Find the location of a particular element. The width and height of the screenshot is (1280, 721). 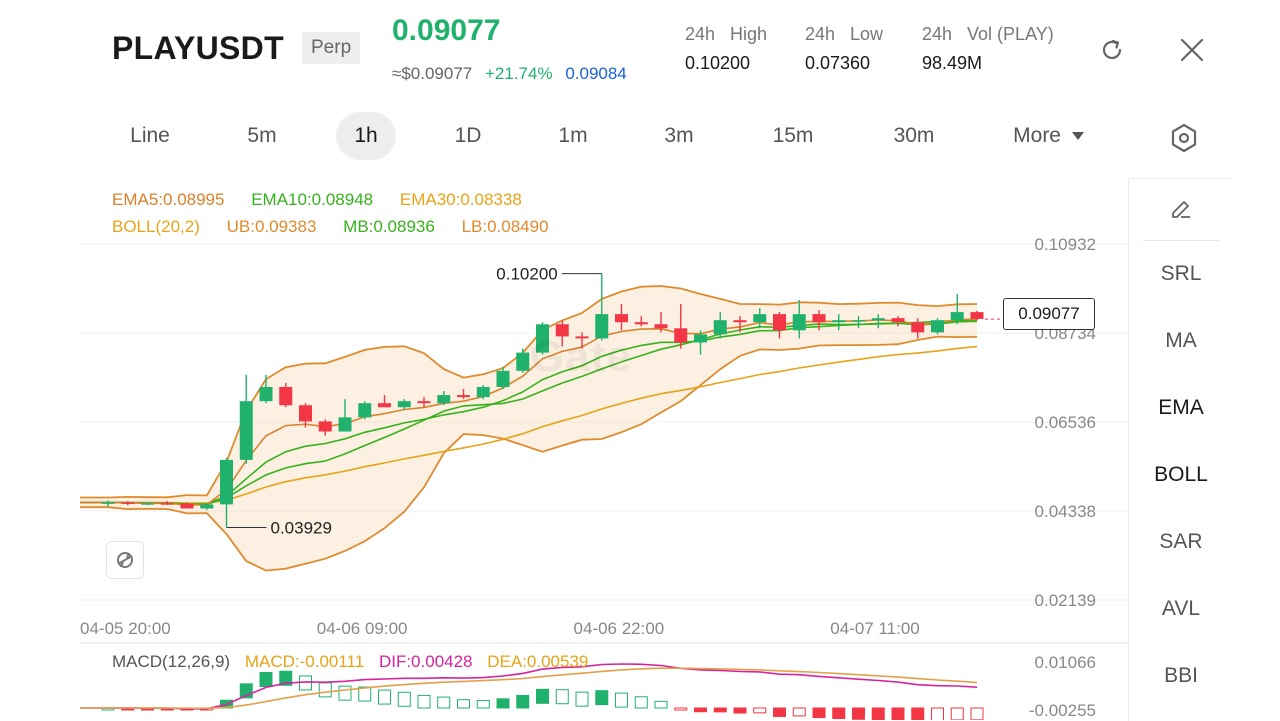

refresh-button is located at coordinates (1112, 50).